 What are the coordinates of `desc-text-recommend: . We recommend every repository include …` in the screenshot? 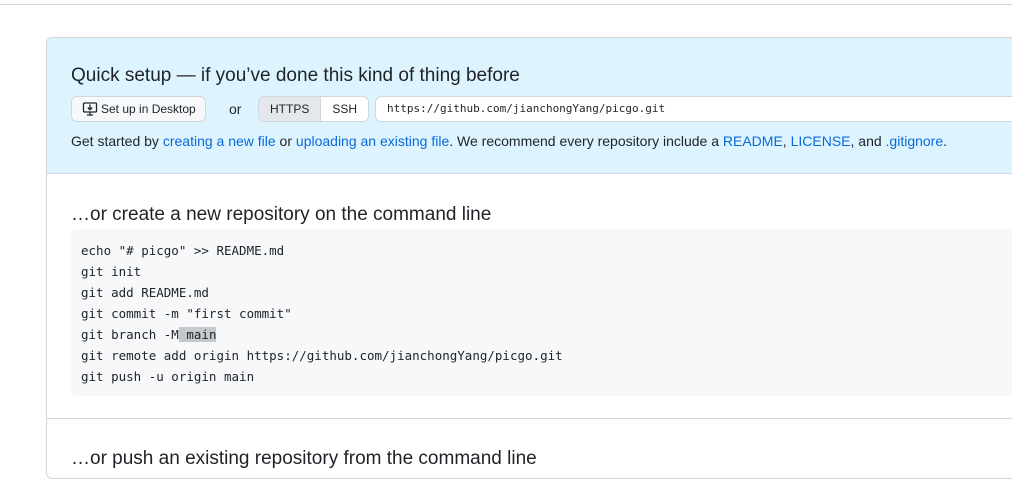 It's located at (586, 141).